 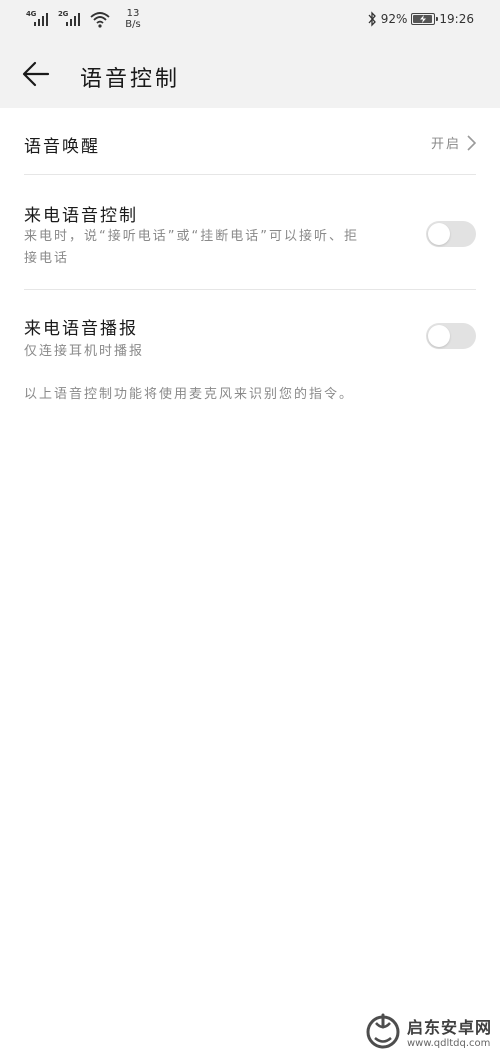 What do you see at coordinates (394, 19) in the screenshot?
I see `battery-percent: 92%` at bounding box center [394, 19].